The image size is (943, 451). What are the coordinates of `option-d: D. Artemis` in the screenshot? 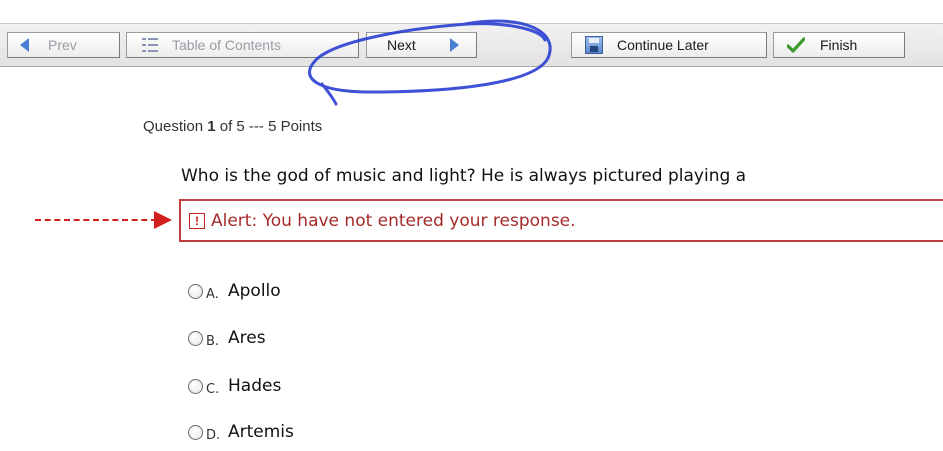 It's located at (241, 432).